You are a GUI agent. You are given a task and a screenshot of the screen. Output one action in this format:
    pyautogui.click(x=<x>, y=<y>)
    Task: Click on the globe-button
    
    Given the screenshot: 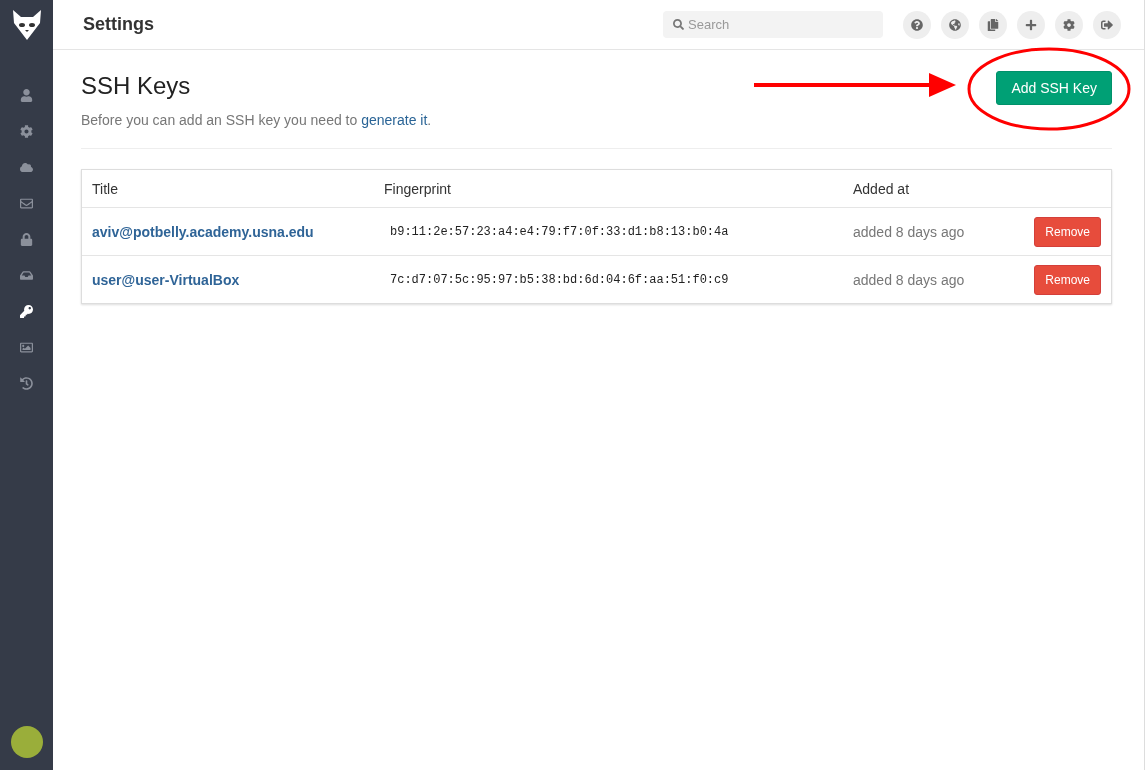 What is the action you would take?
    pyautogui.click(x=955, y=24)
    